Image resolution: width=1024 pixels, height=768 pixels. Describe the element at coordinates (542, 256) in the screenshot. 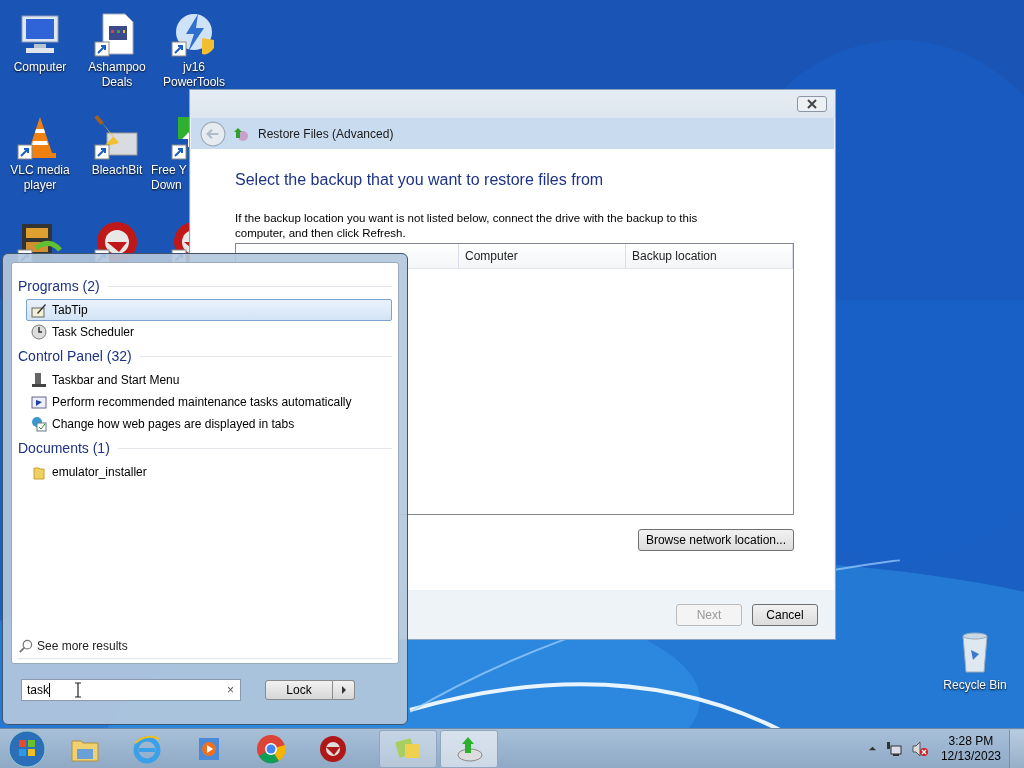

I see `column-header: Computer` at that location.